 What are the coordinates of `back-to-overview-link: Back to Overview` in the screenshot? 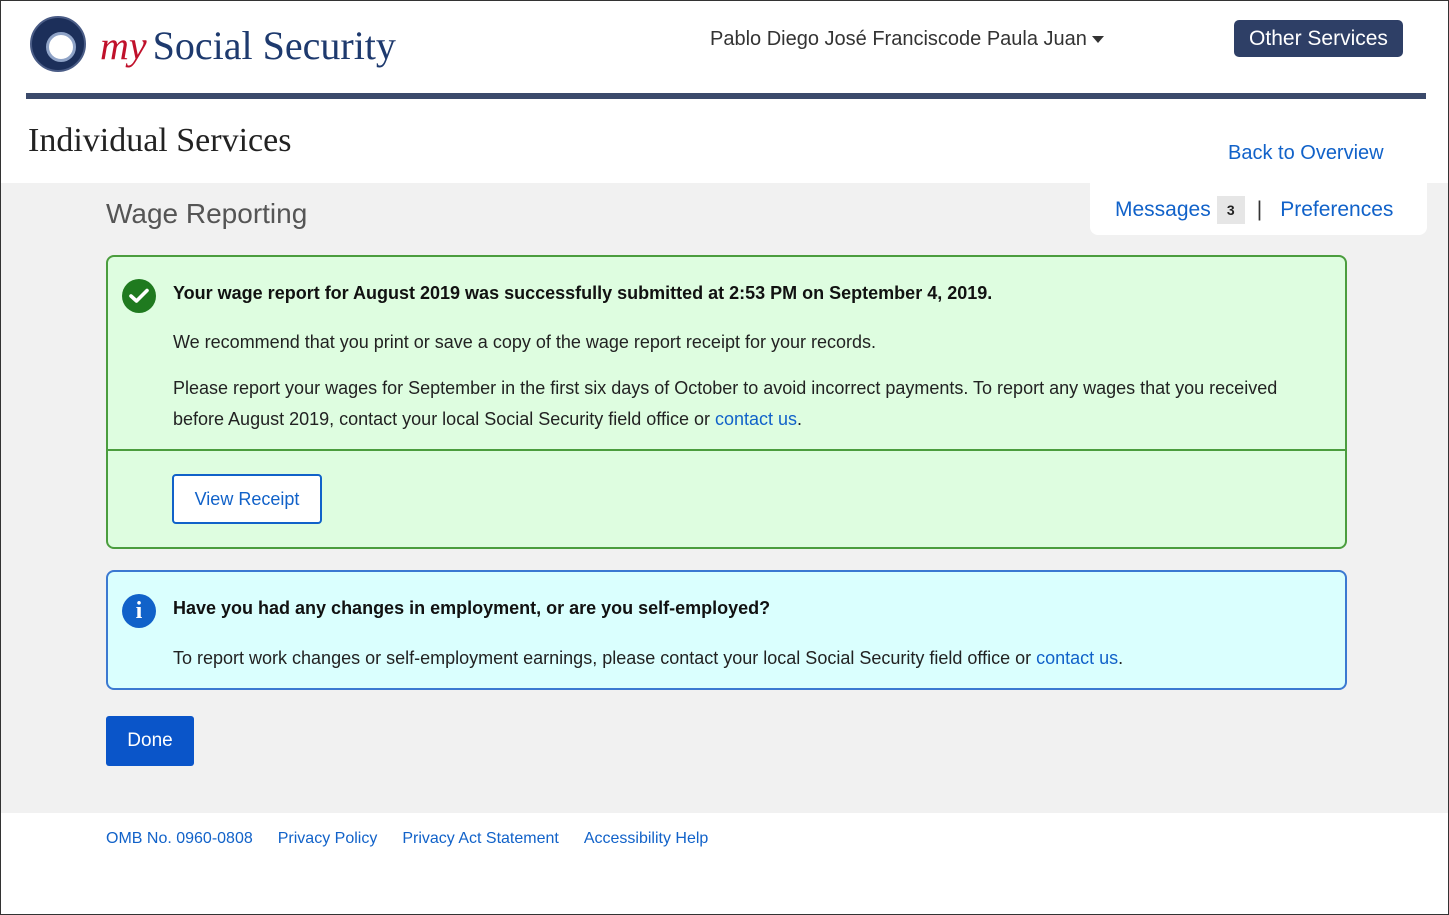 It's located at (1306, 153).